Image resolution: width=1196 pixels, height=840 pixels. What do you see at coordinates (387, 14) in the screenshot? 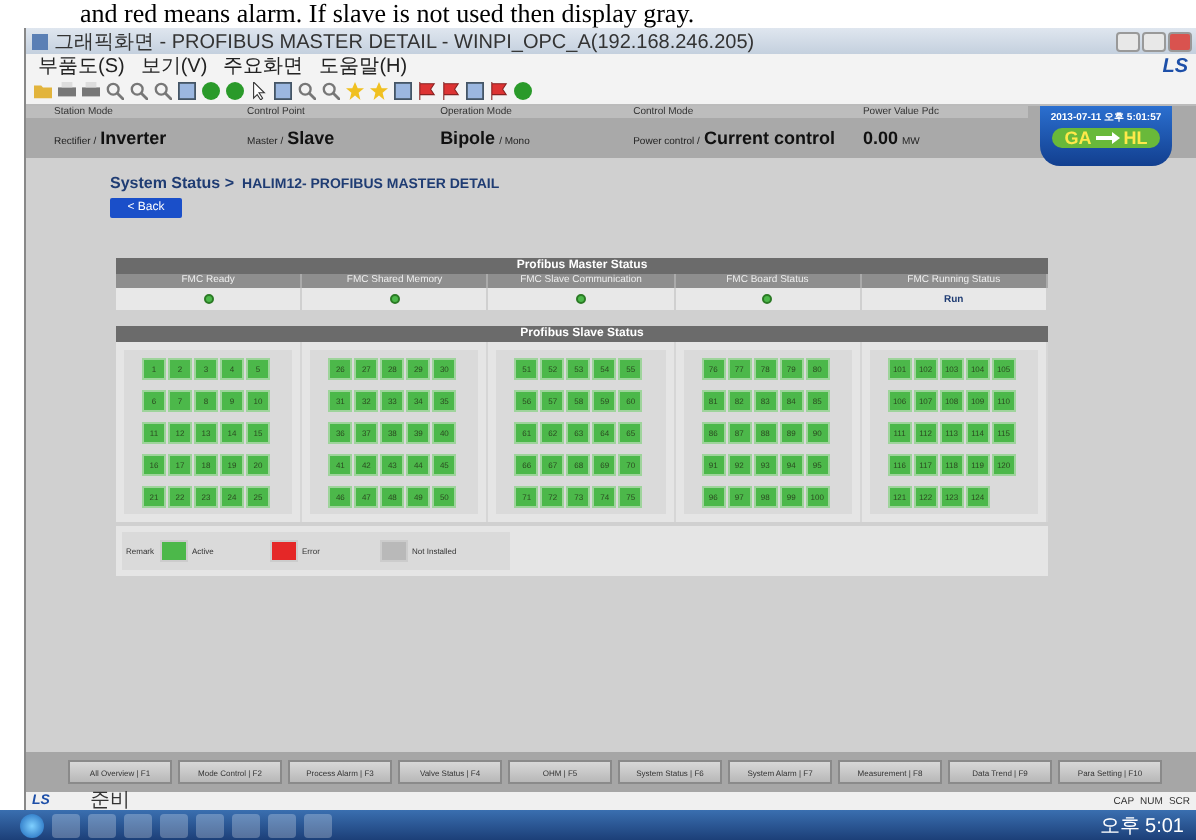
I see `caption-text: and red means alarm. If slave is not used then display gray.` at bounding box center [387, 14].